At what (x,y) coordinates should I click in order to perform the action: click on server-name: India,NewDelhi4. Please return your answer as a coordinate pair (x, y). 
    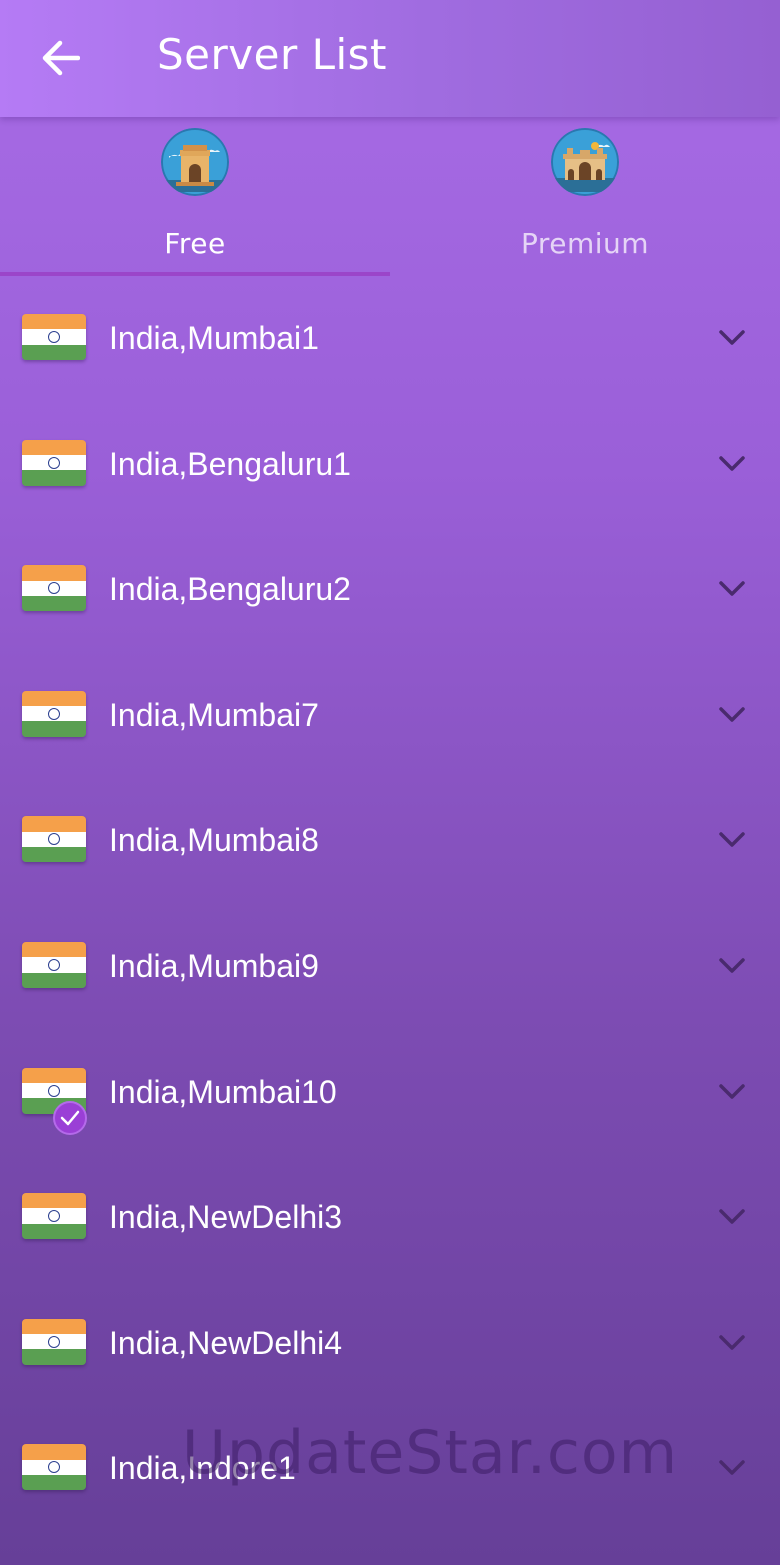
    Looking at the image, I should click on (226, 1342).